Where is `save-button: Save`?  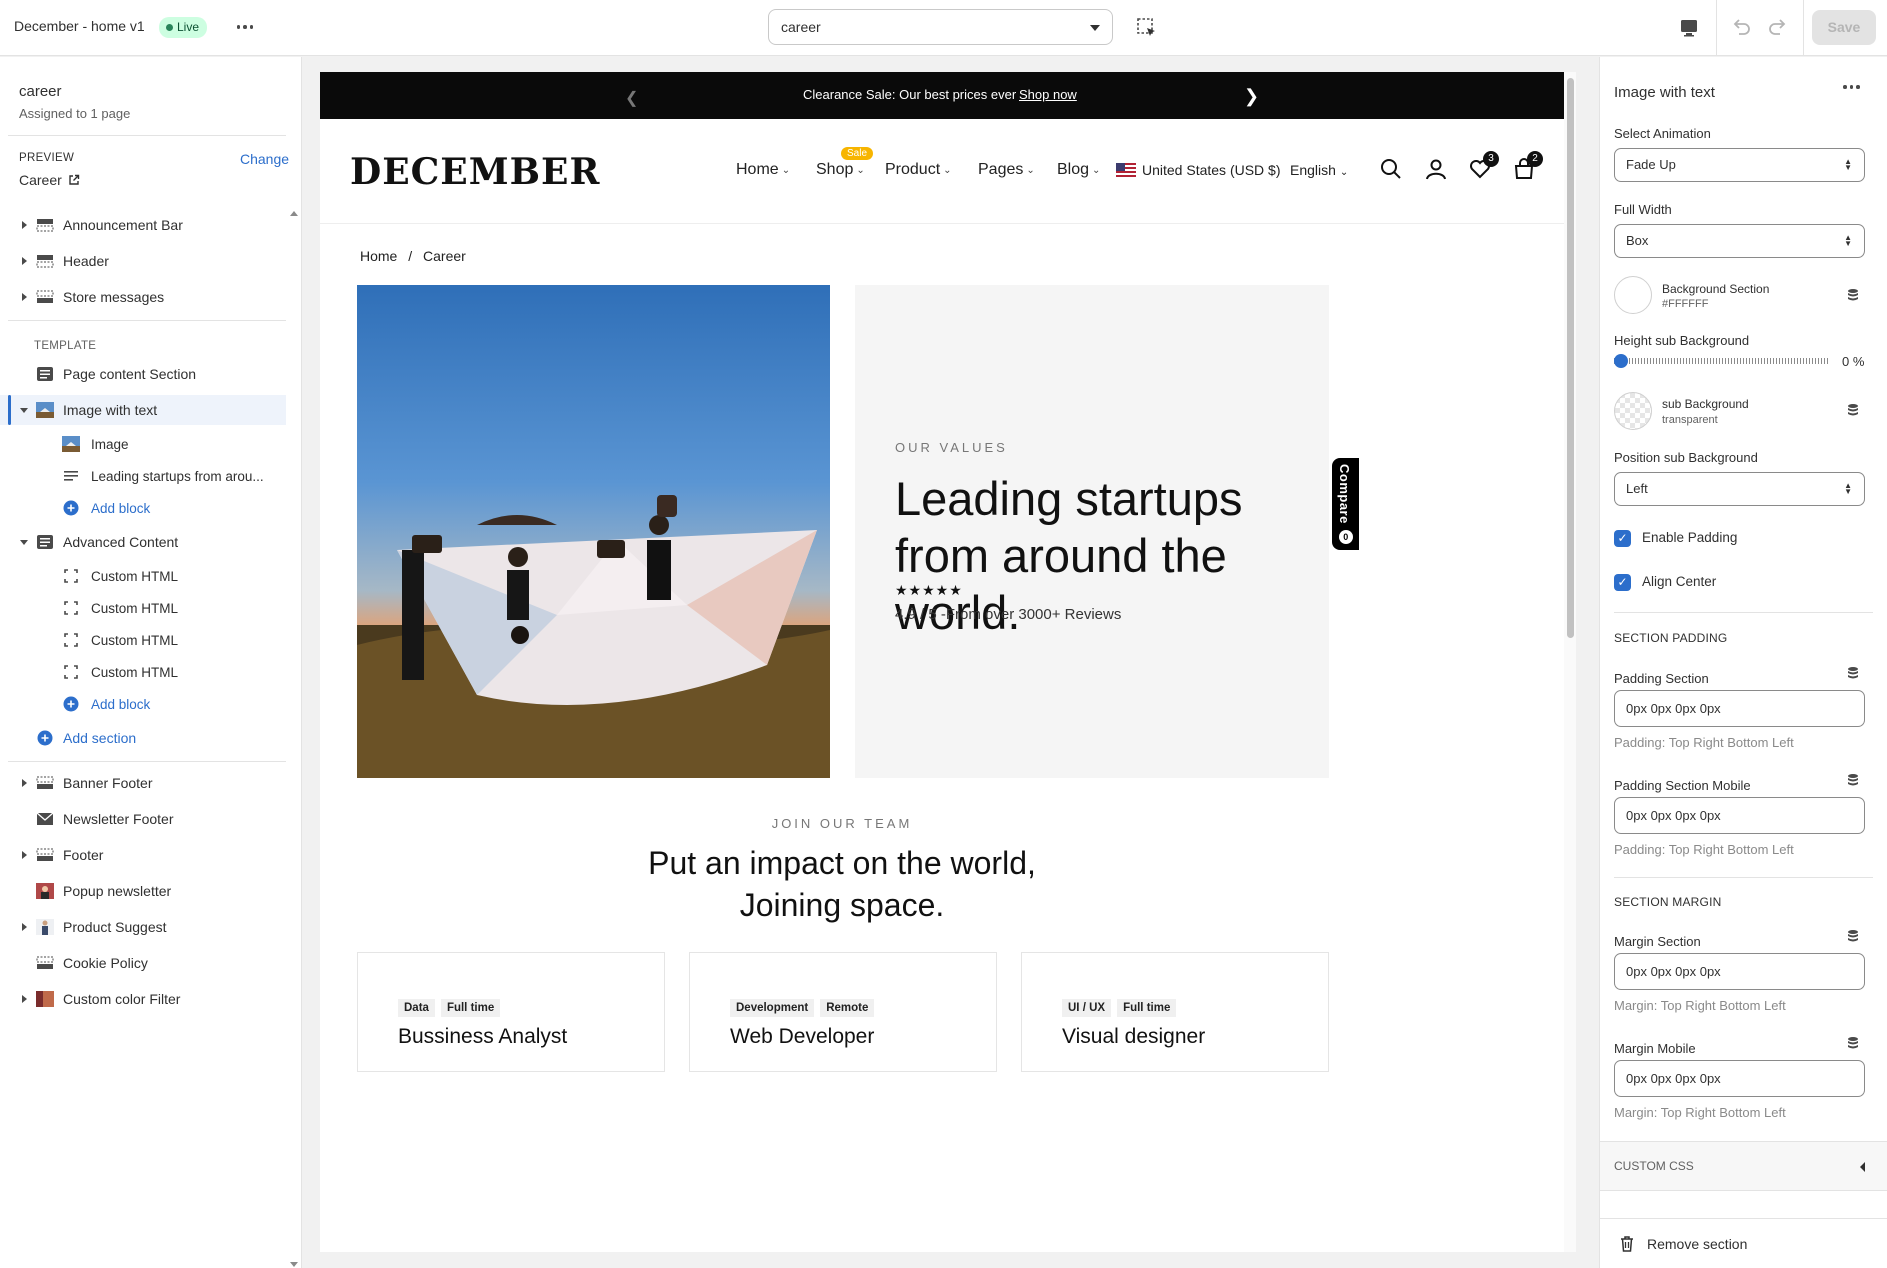
save-button: Save is located at coordinates (1844, 27).